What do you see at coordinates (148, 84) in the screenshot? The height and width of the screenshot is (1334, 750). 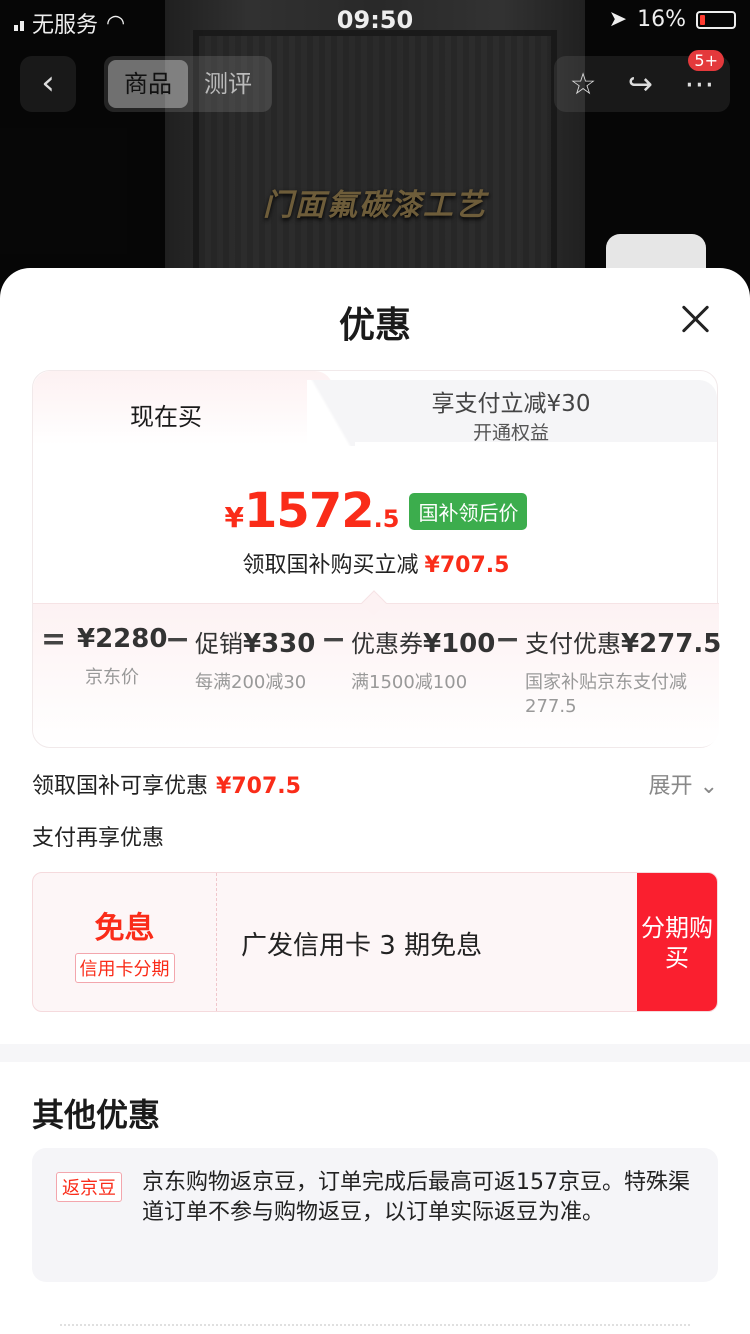 I see `tab-goods: 商品` at bounding box center [148, 84].